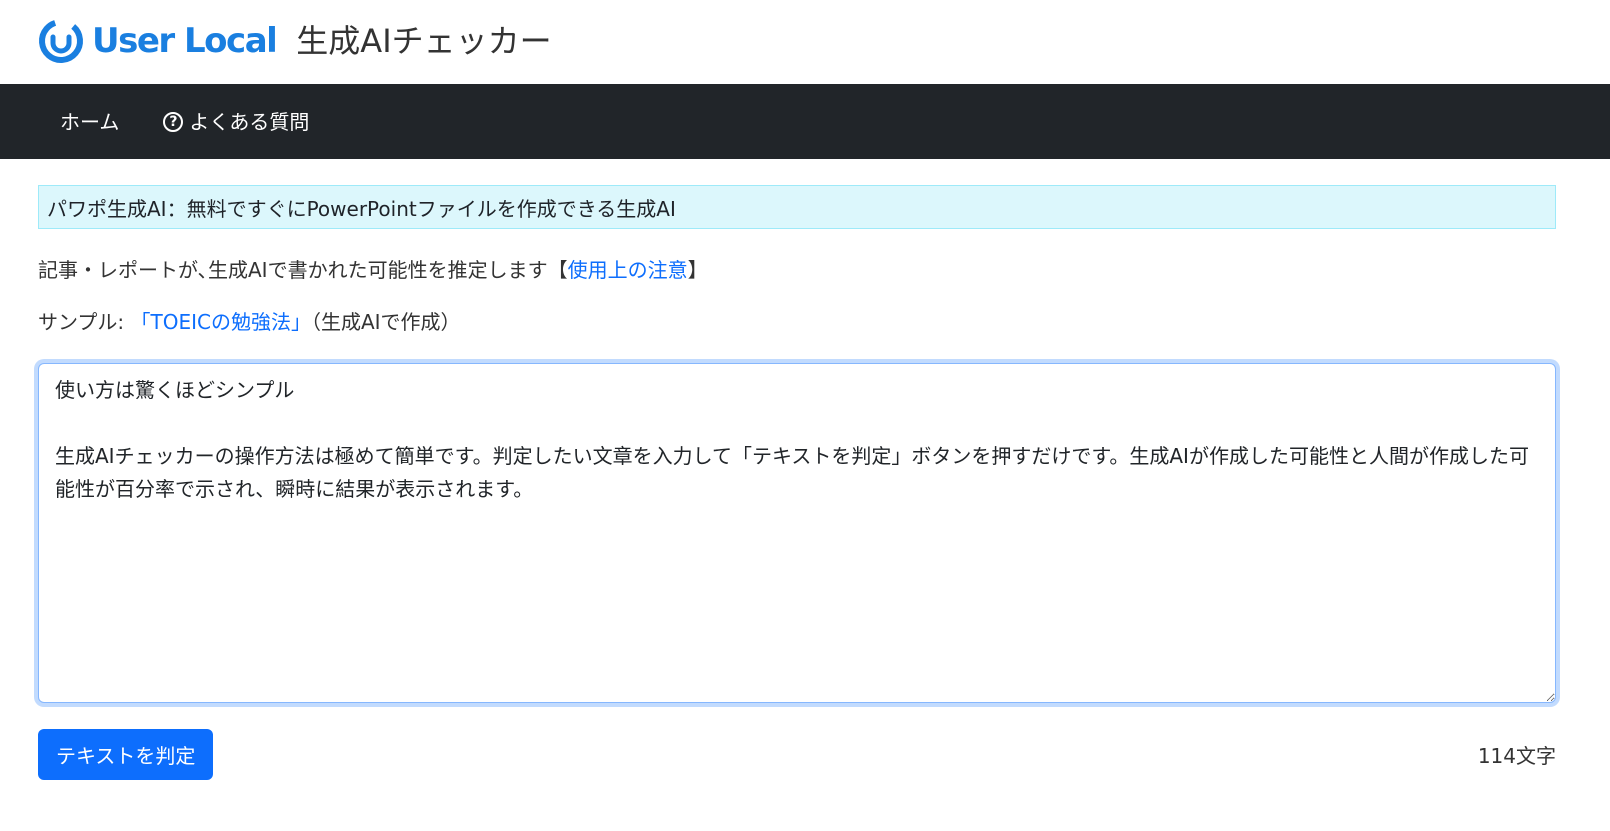  What do you see at coordinates (797, 207) in the screenshot?
I see `promo-banner: パワポ生成AI：無料ですぐにPowerPointファイルを作成できる生成AI` at bounding box center [797, 207].